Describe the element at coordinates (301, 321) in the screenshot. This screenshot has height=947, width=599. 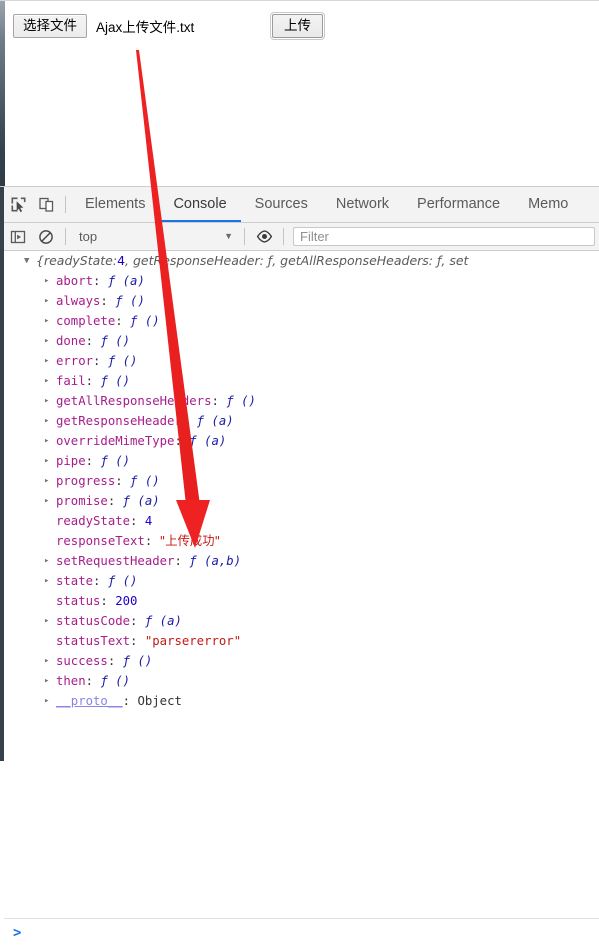
I see `console-property-row: ▸ complete: ƒ ()` at that location.